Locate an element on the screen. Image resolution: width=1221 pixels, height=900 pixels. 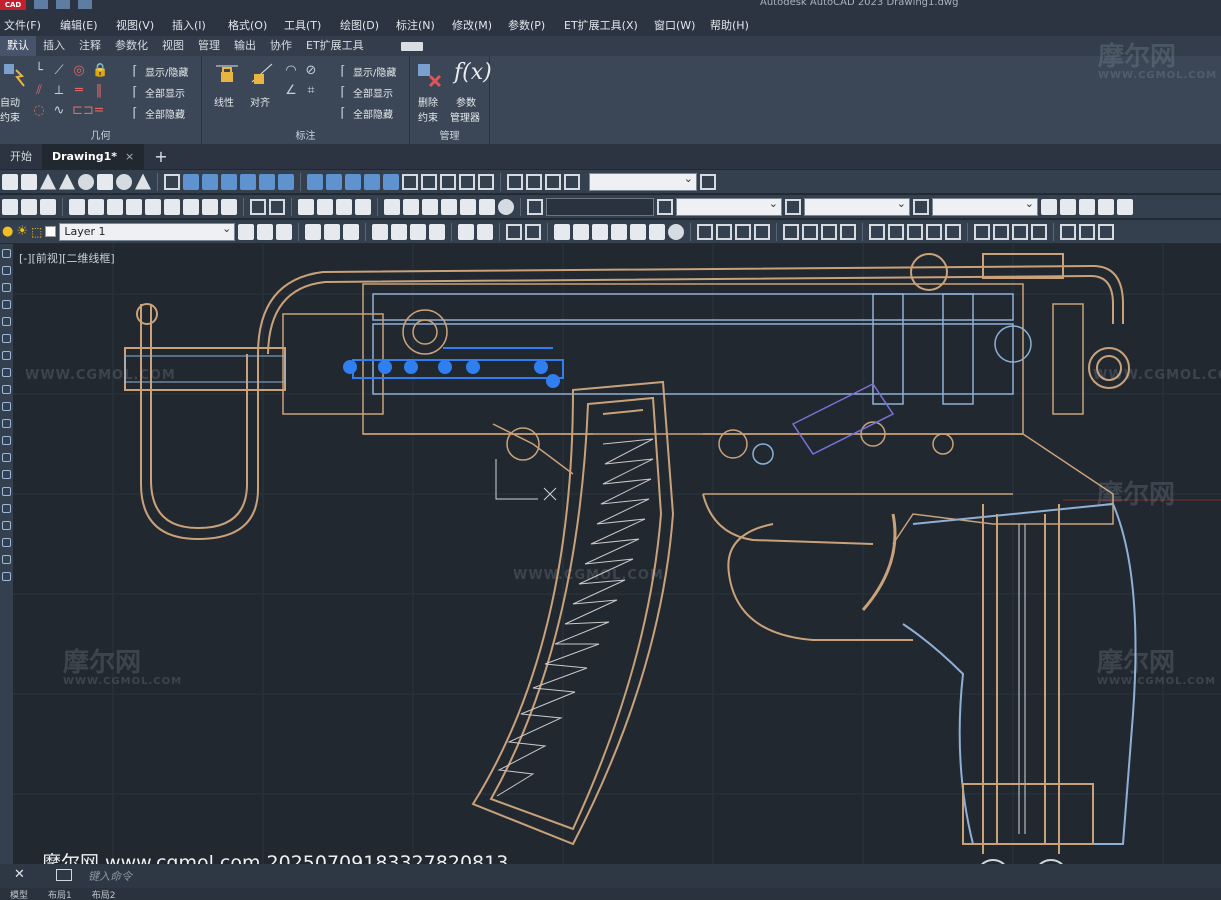
dim-ordinate-icon is located at coordinates (762, 231).